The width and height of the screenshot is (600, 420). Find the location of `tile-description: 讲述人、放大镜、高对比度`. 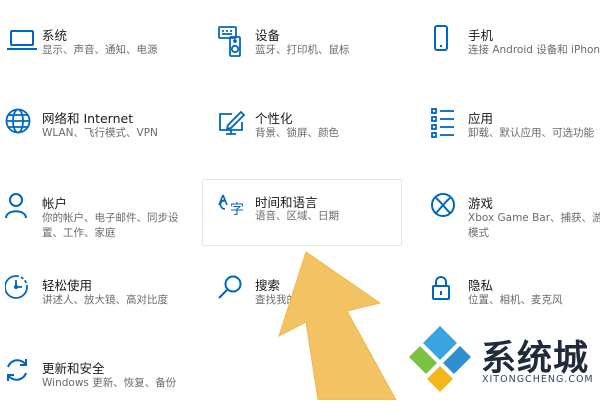

tile-description: 讲述人、放大镜、高对比度 is located at coordinates (105, 300).